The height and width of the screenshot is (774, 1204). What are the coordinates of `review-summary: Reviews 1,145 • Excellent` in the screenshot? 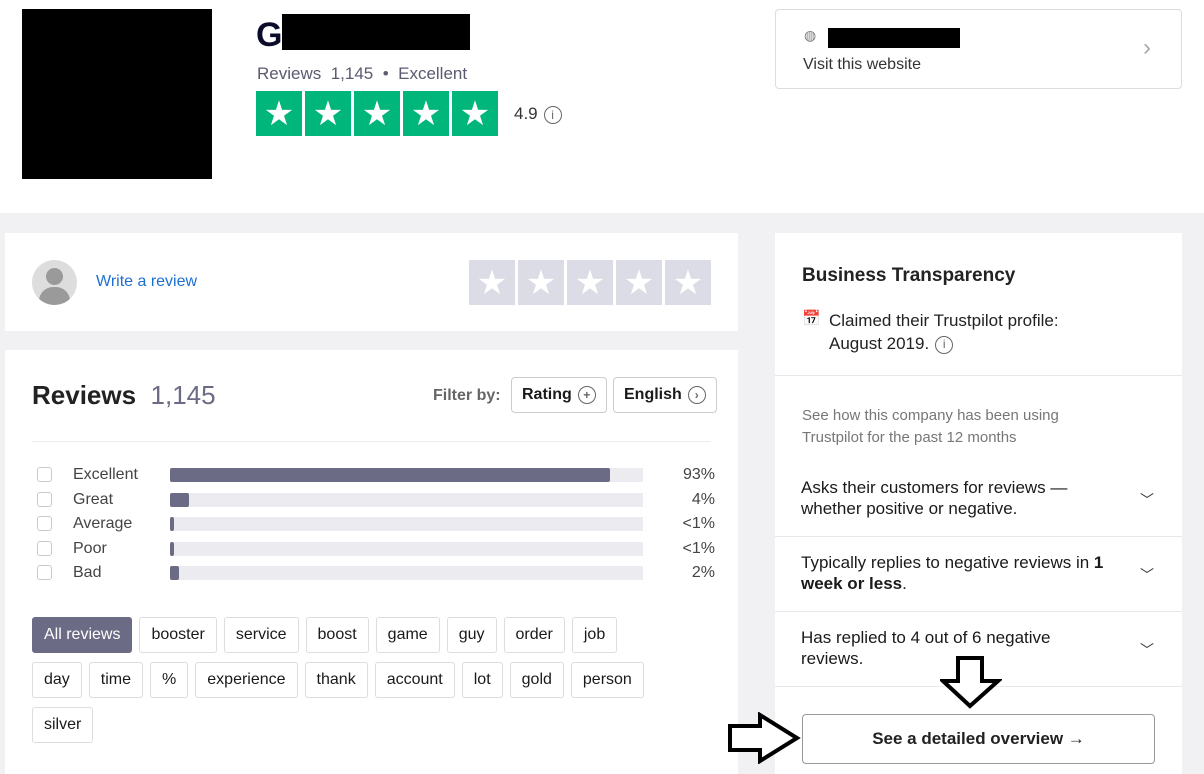 It's located at (362, 73).